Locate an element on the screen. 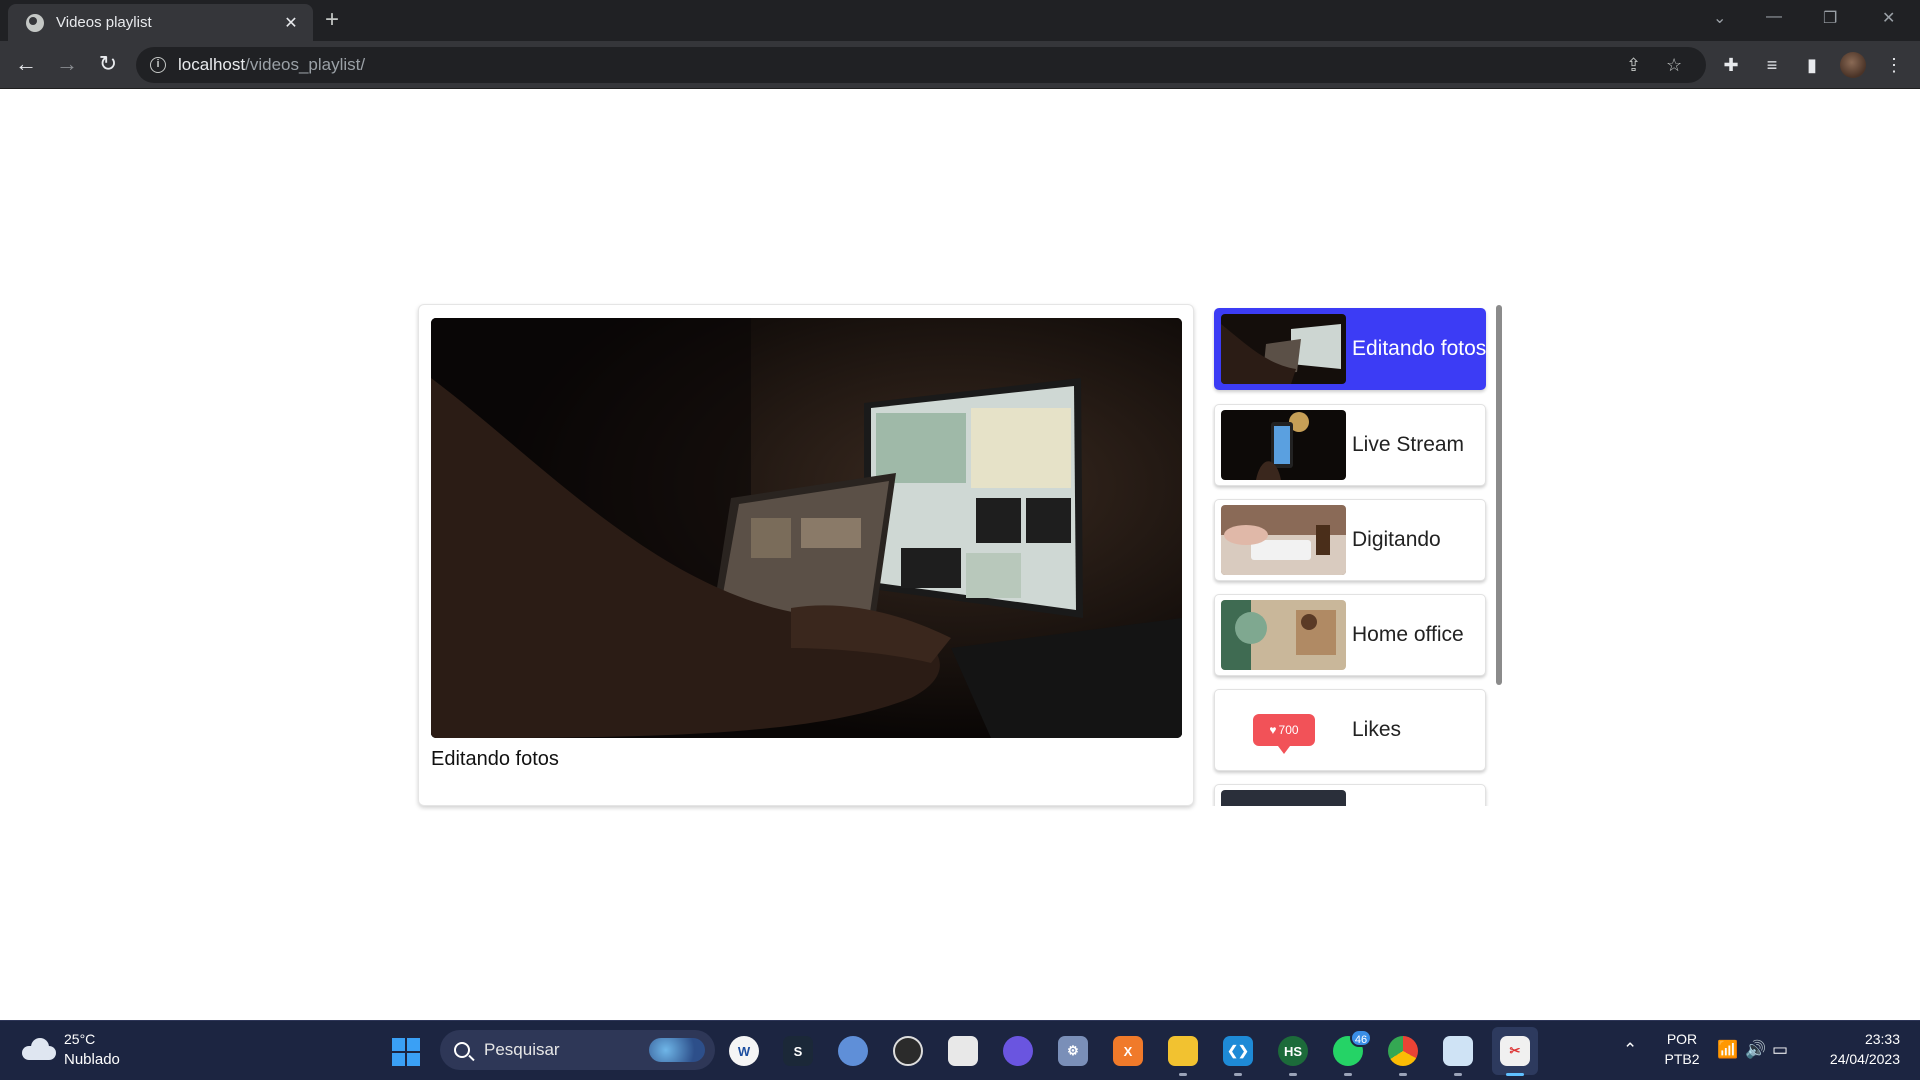  extensions-icon: ✚ is located at coordinates (1731, 65).